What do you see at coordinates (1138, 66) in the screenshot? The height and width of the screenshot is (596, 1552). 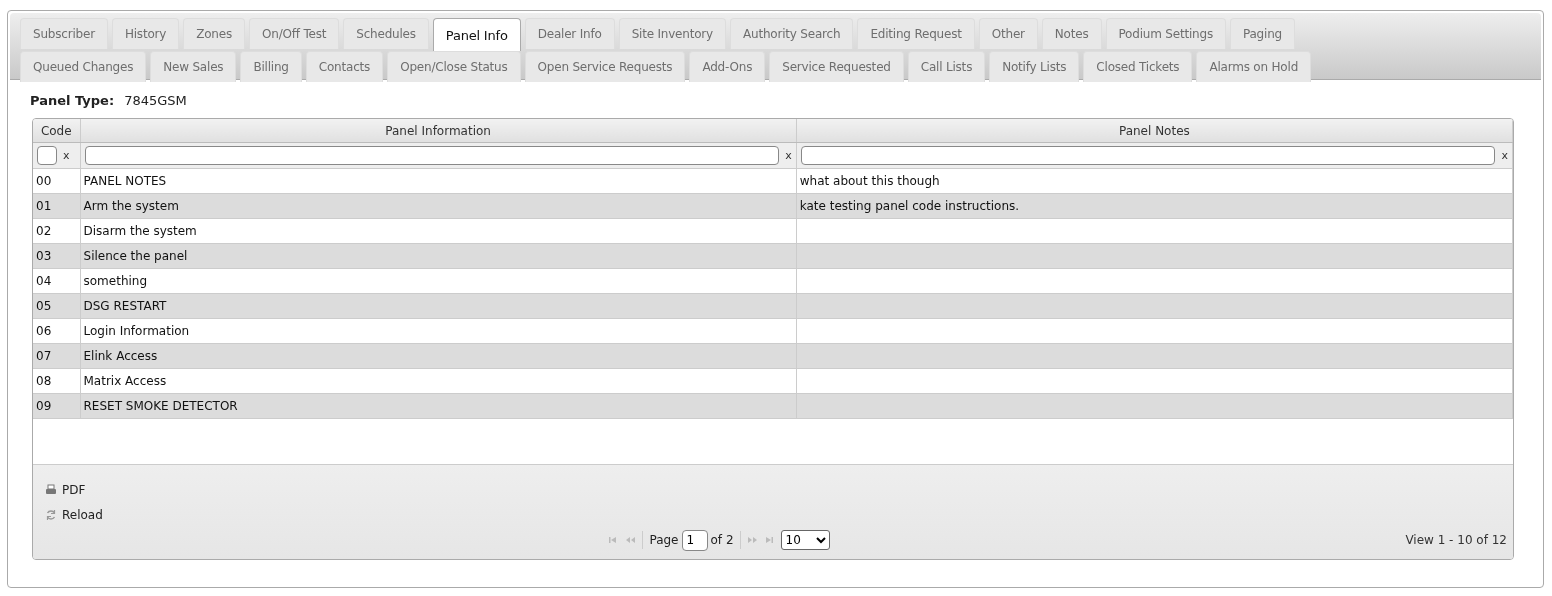 I see `tab: Closed Tickets` at bounding box center [1138, 66].